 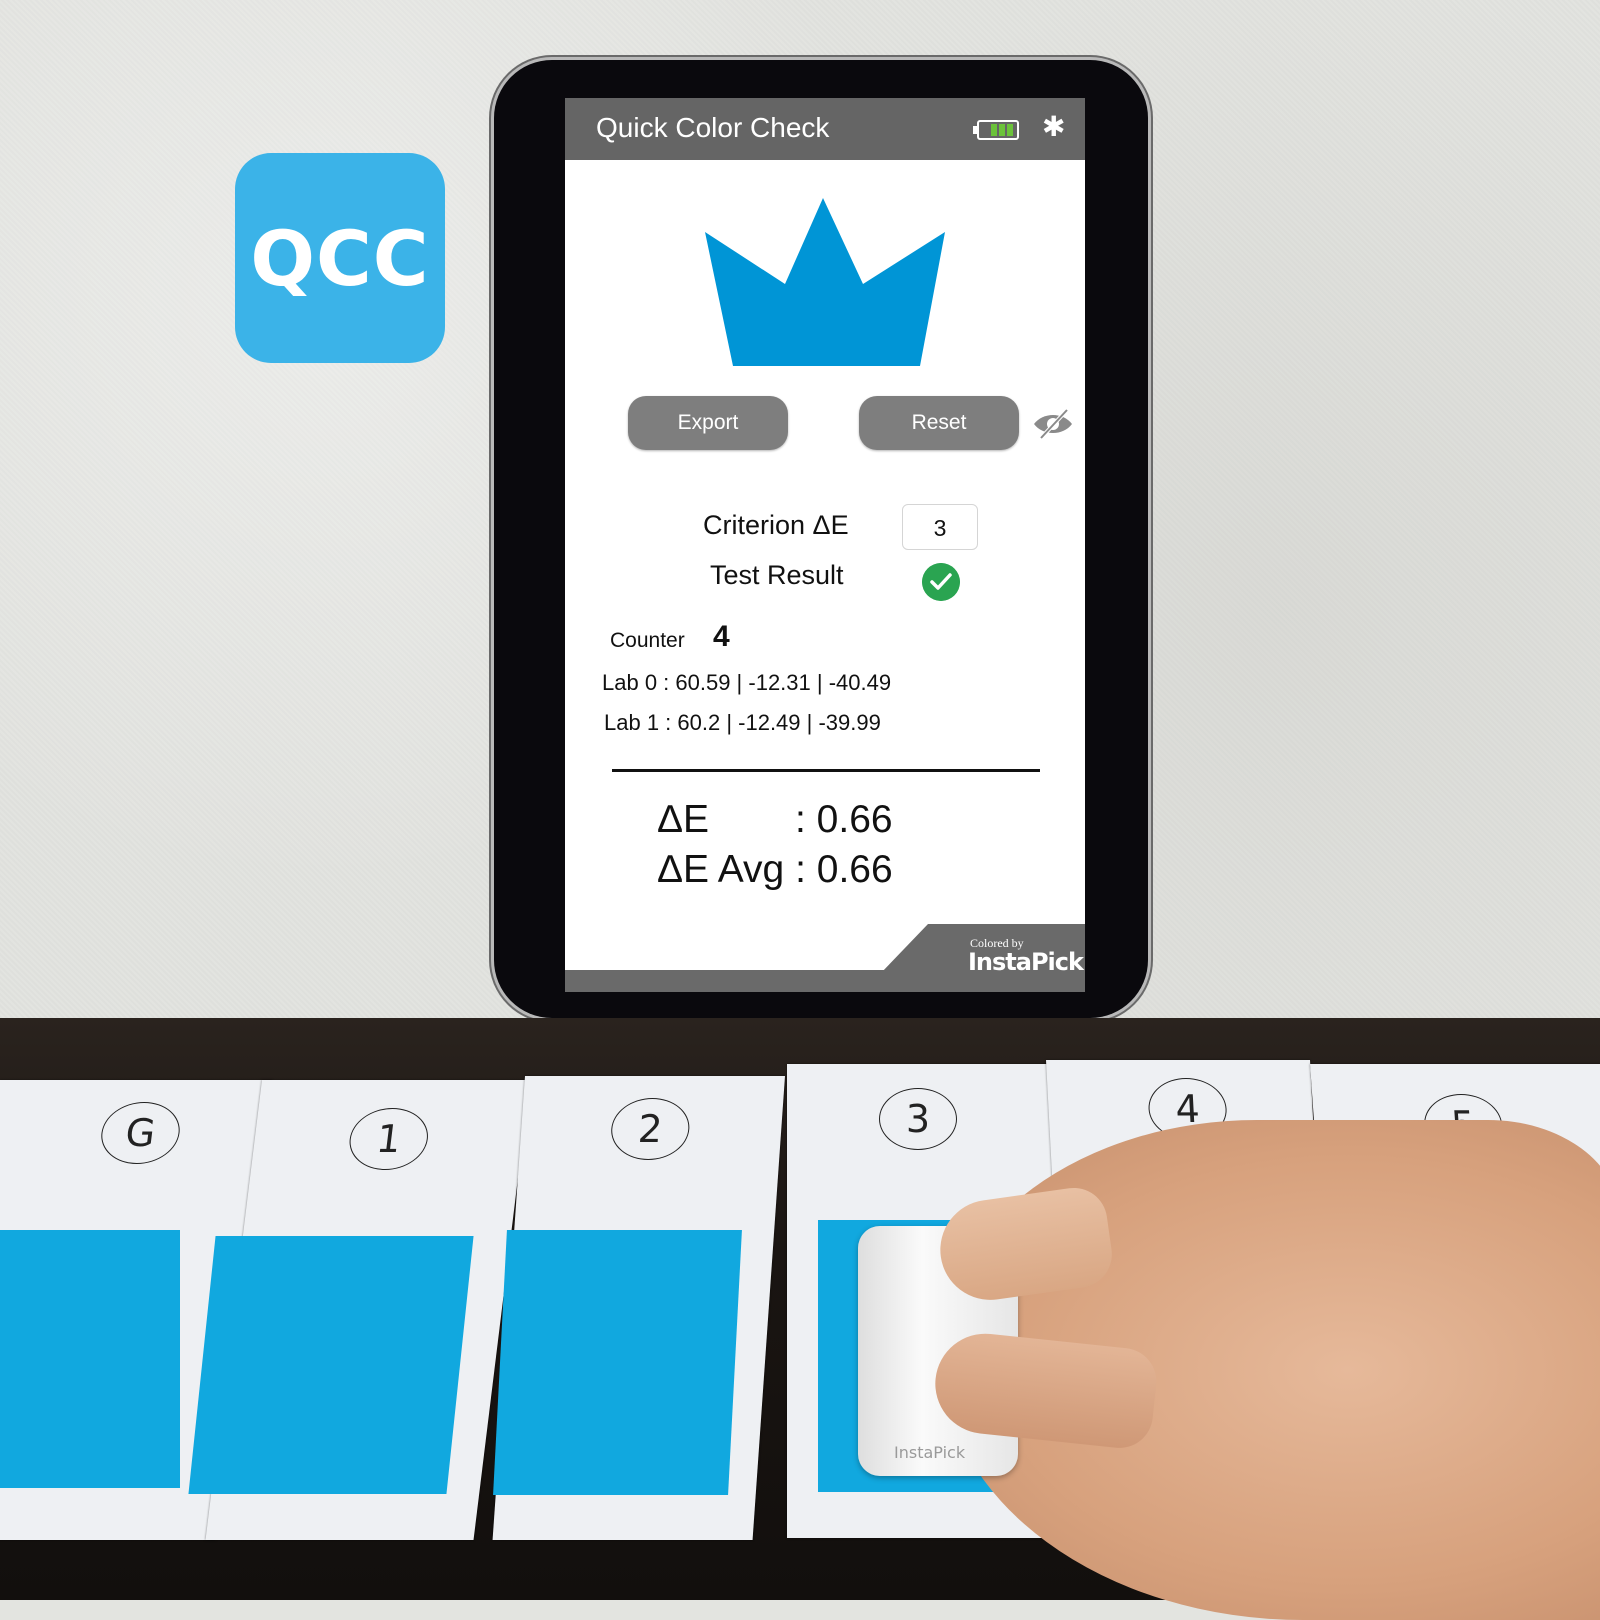 I want to click on app-icon-label: QCC, so click(x=340, y=258).